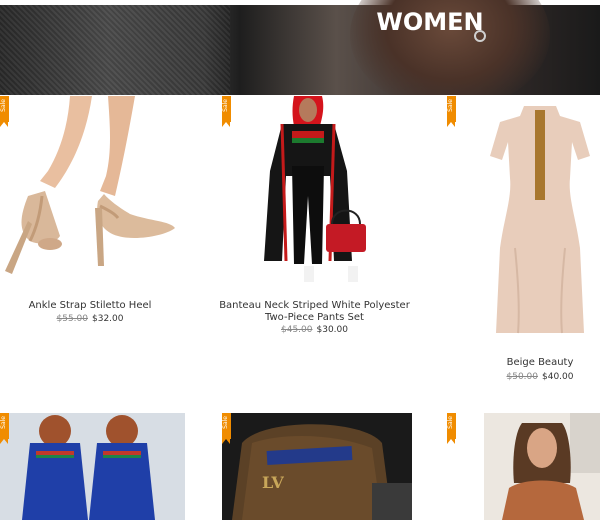  Describe the element at coordinates (522, 377) in the screenshot. I see `product-old-price: $50.00` at that location.